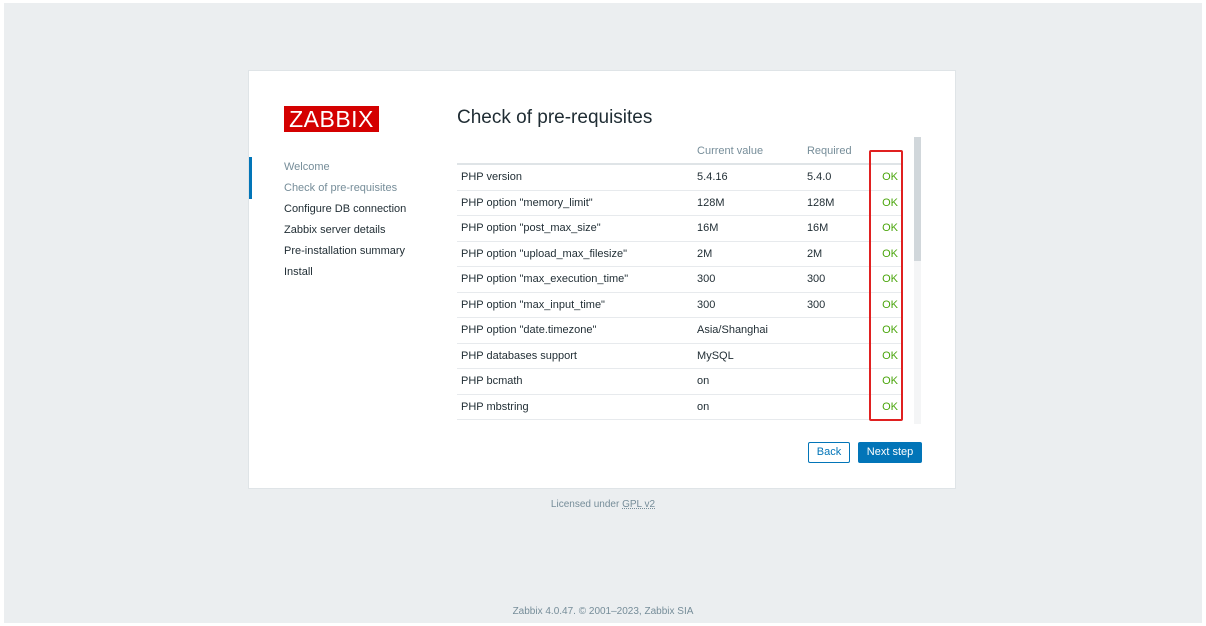 The image size is (1206, 626). Describe the element at coordinates (575, 356) in the screenshot. I see `row-name-cell: PHP databases support` at that location.